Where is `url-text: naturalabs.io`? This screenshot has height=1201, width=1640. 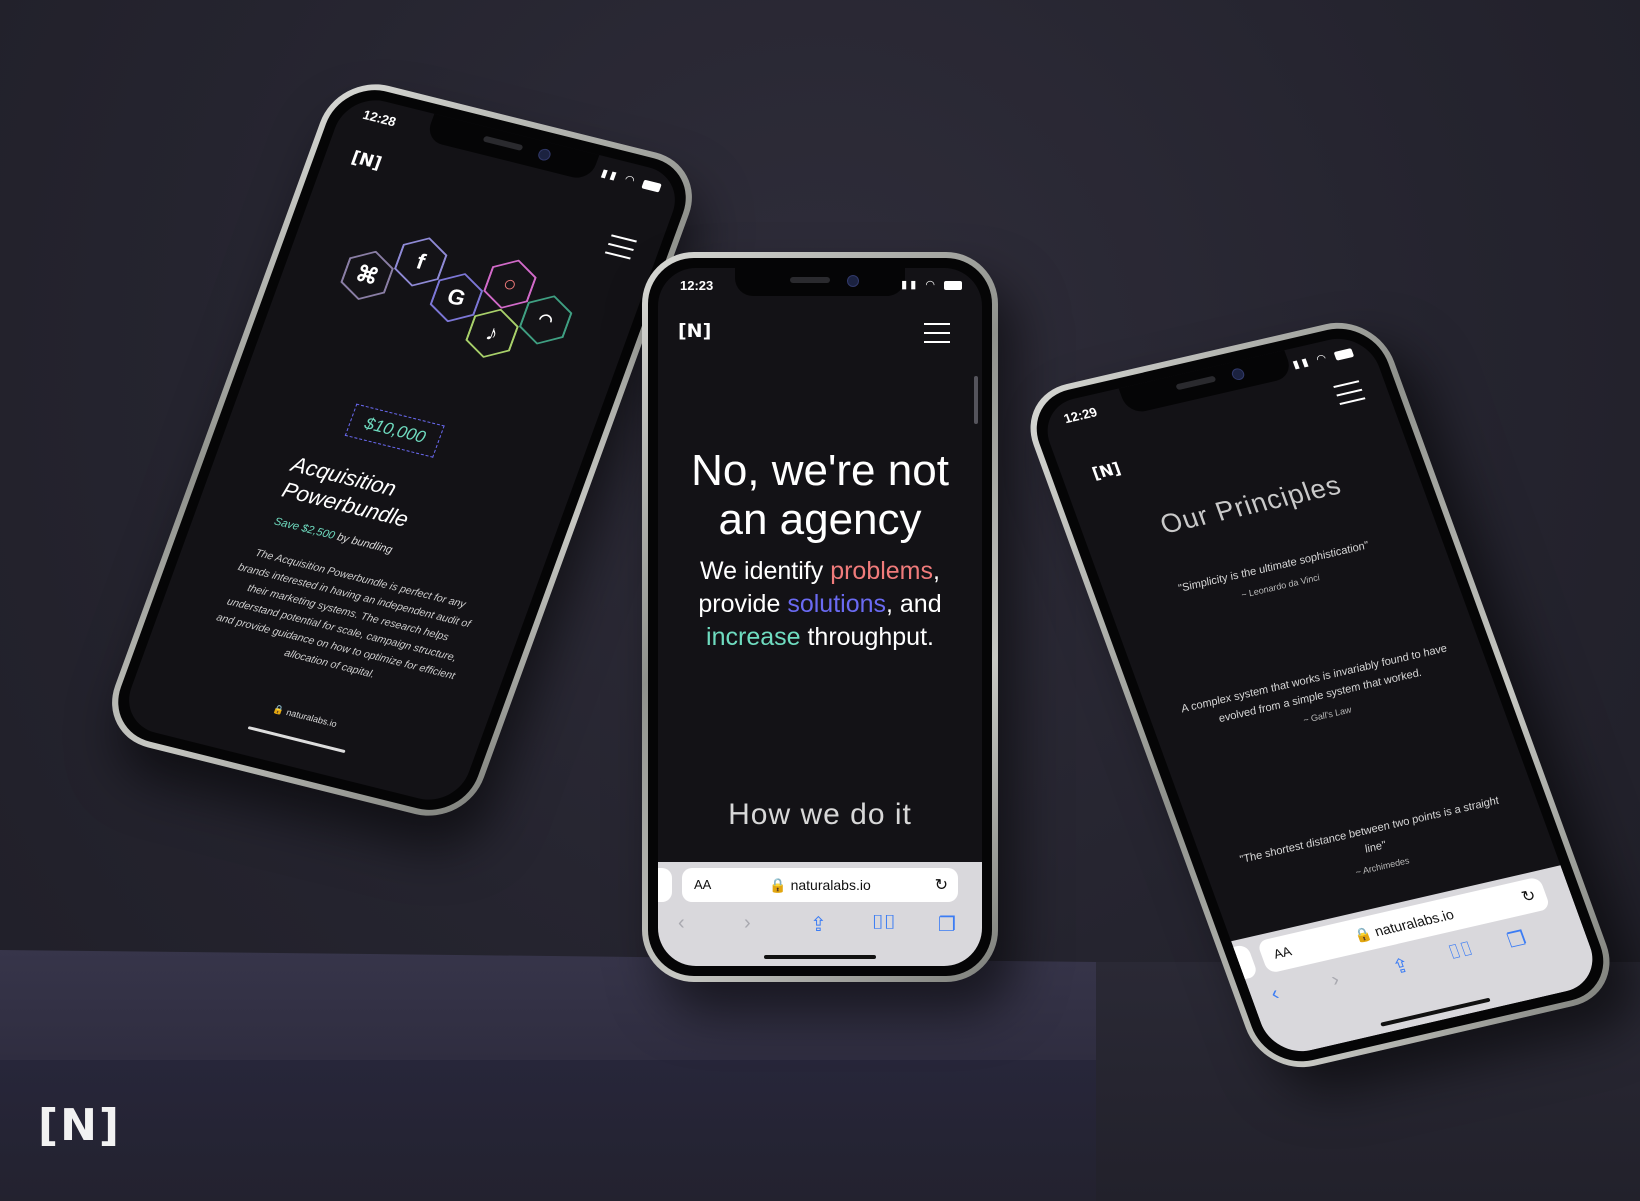 url-text: naturalabs.io is located at coordinates (311, 718).